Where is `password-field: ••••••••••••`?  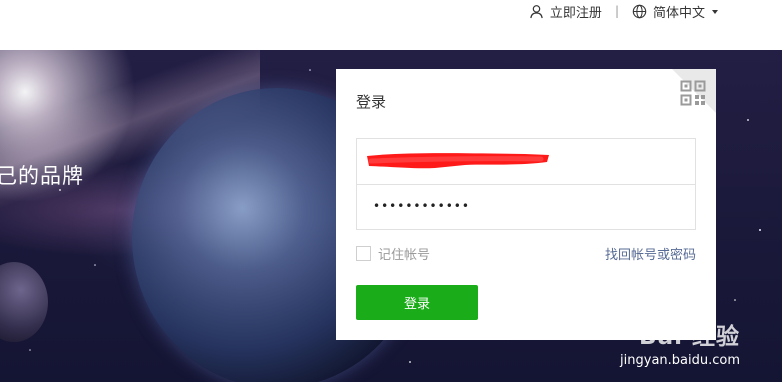
password-field: •••••••••••• is located at coordinates (526, 206).